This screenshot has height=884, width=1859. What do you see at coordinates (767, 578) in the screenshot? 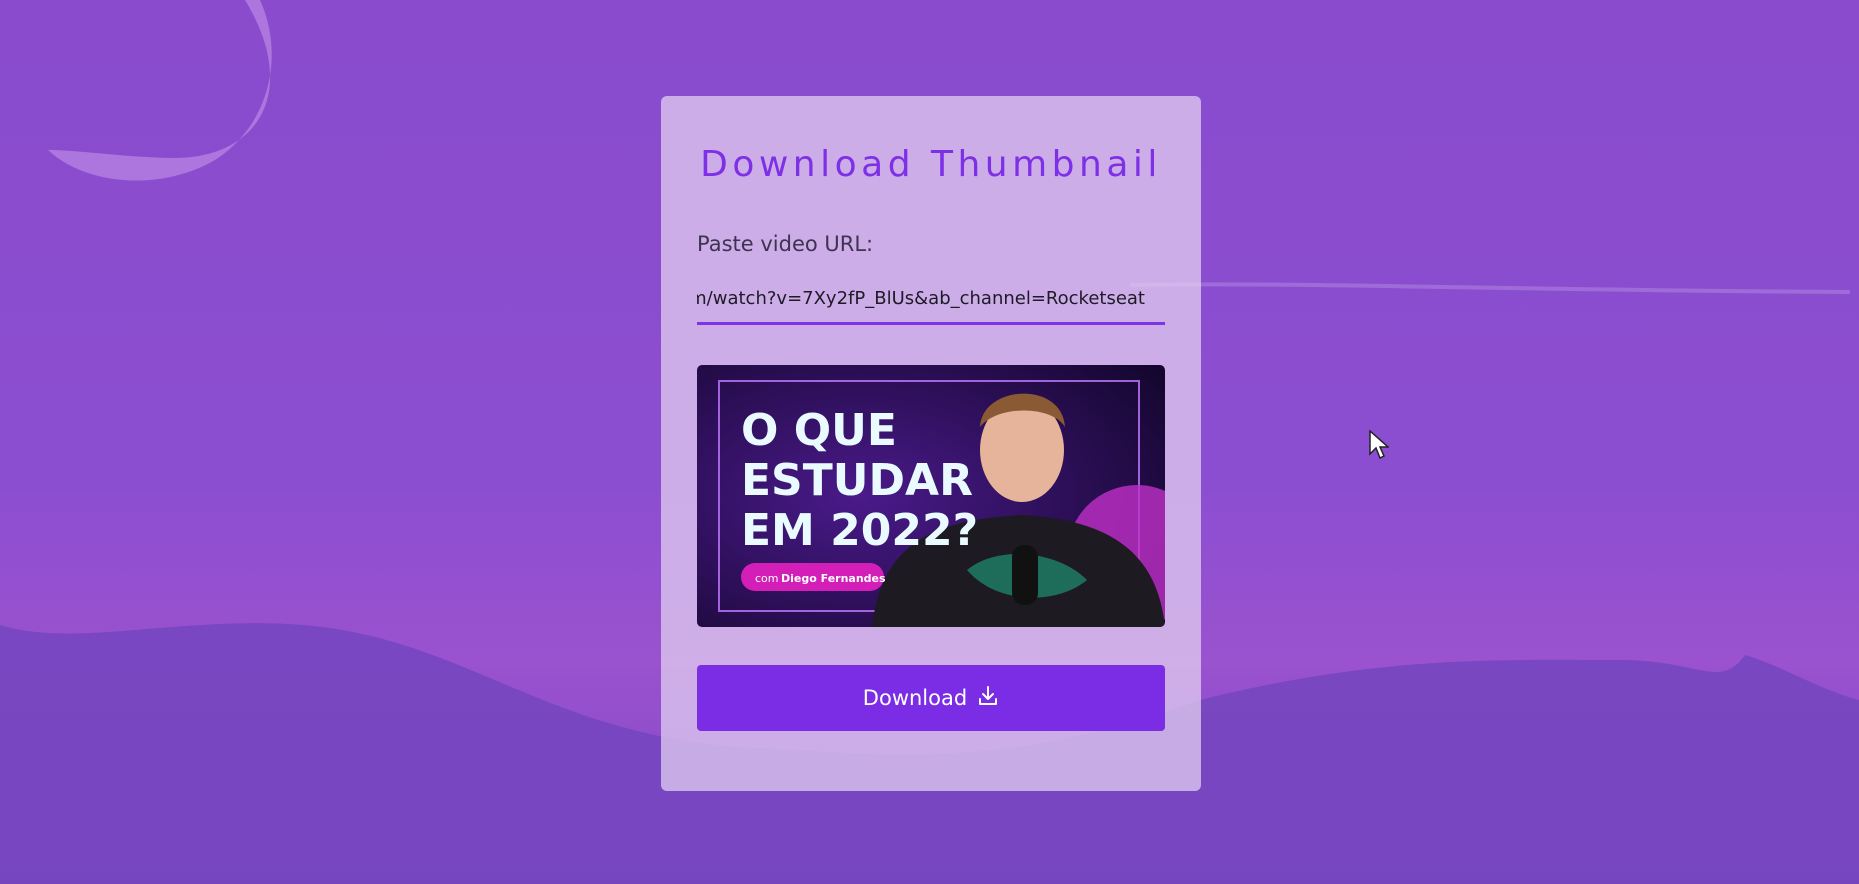
I see `byline-prefix: com` at bounding box center [767, 578].